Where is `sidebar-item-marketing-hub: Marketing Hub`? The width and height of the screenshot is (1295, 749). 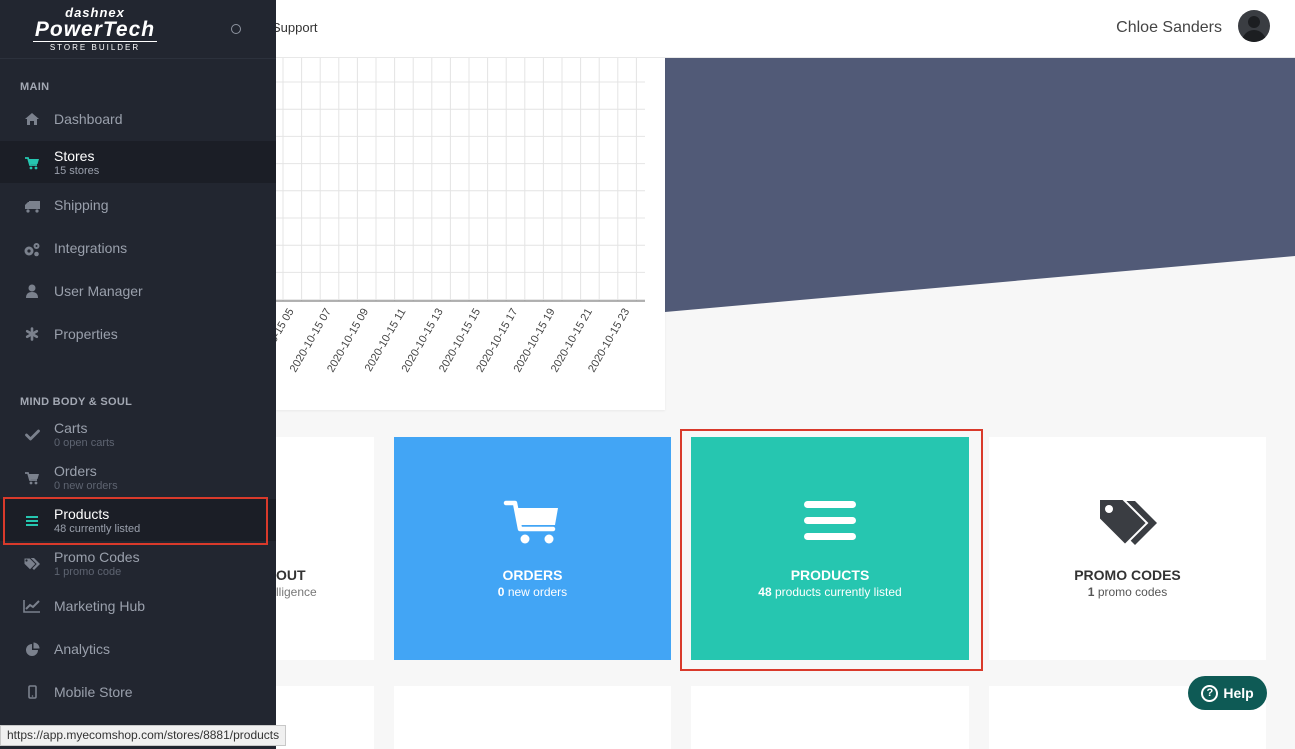 sidebar-item-marketing-hub: Marketing Hub is located at coordinates (138, 606).